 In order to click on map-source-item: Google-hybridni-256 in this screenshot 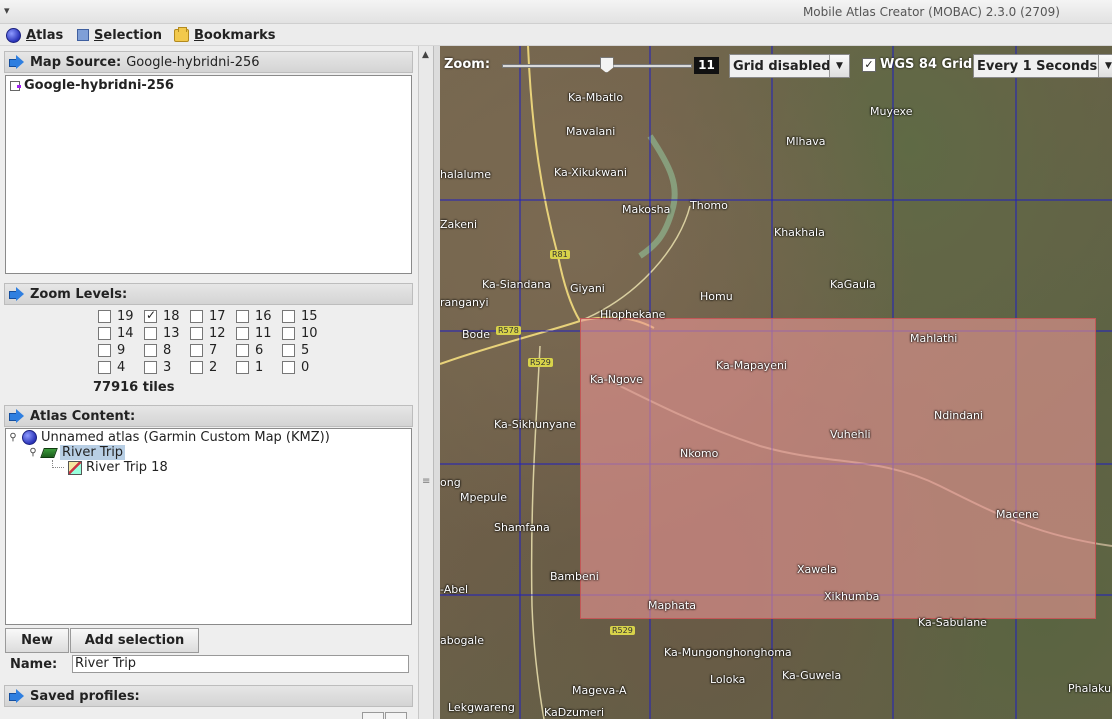, I will do `click(92, 85)`.